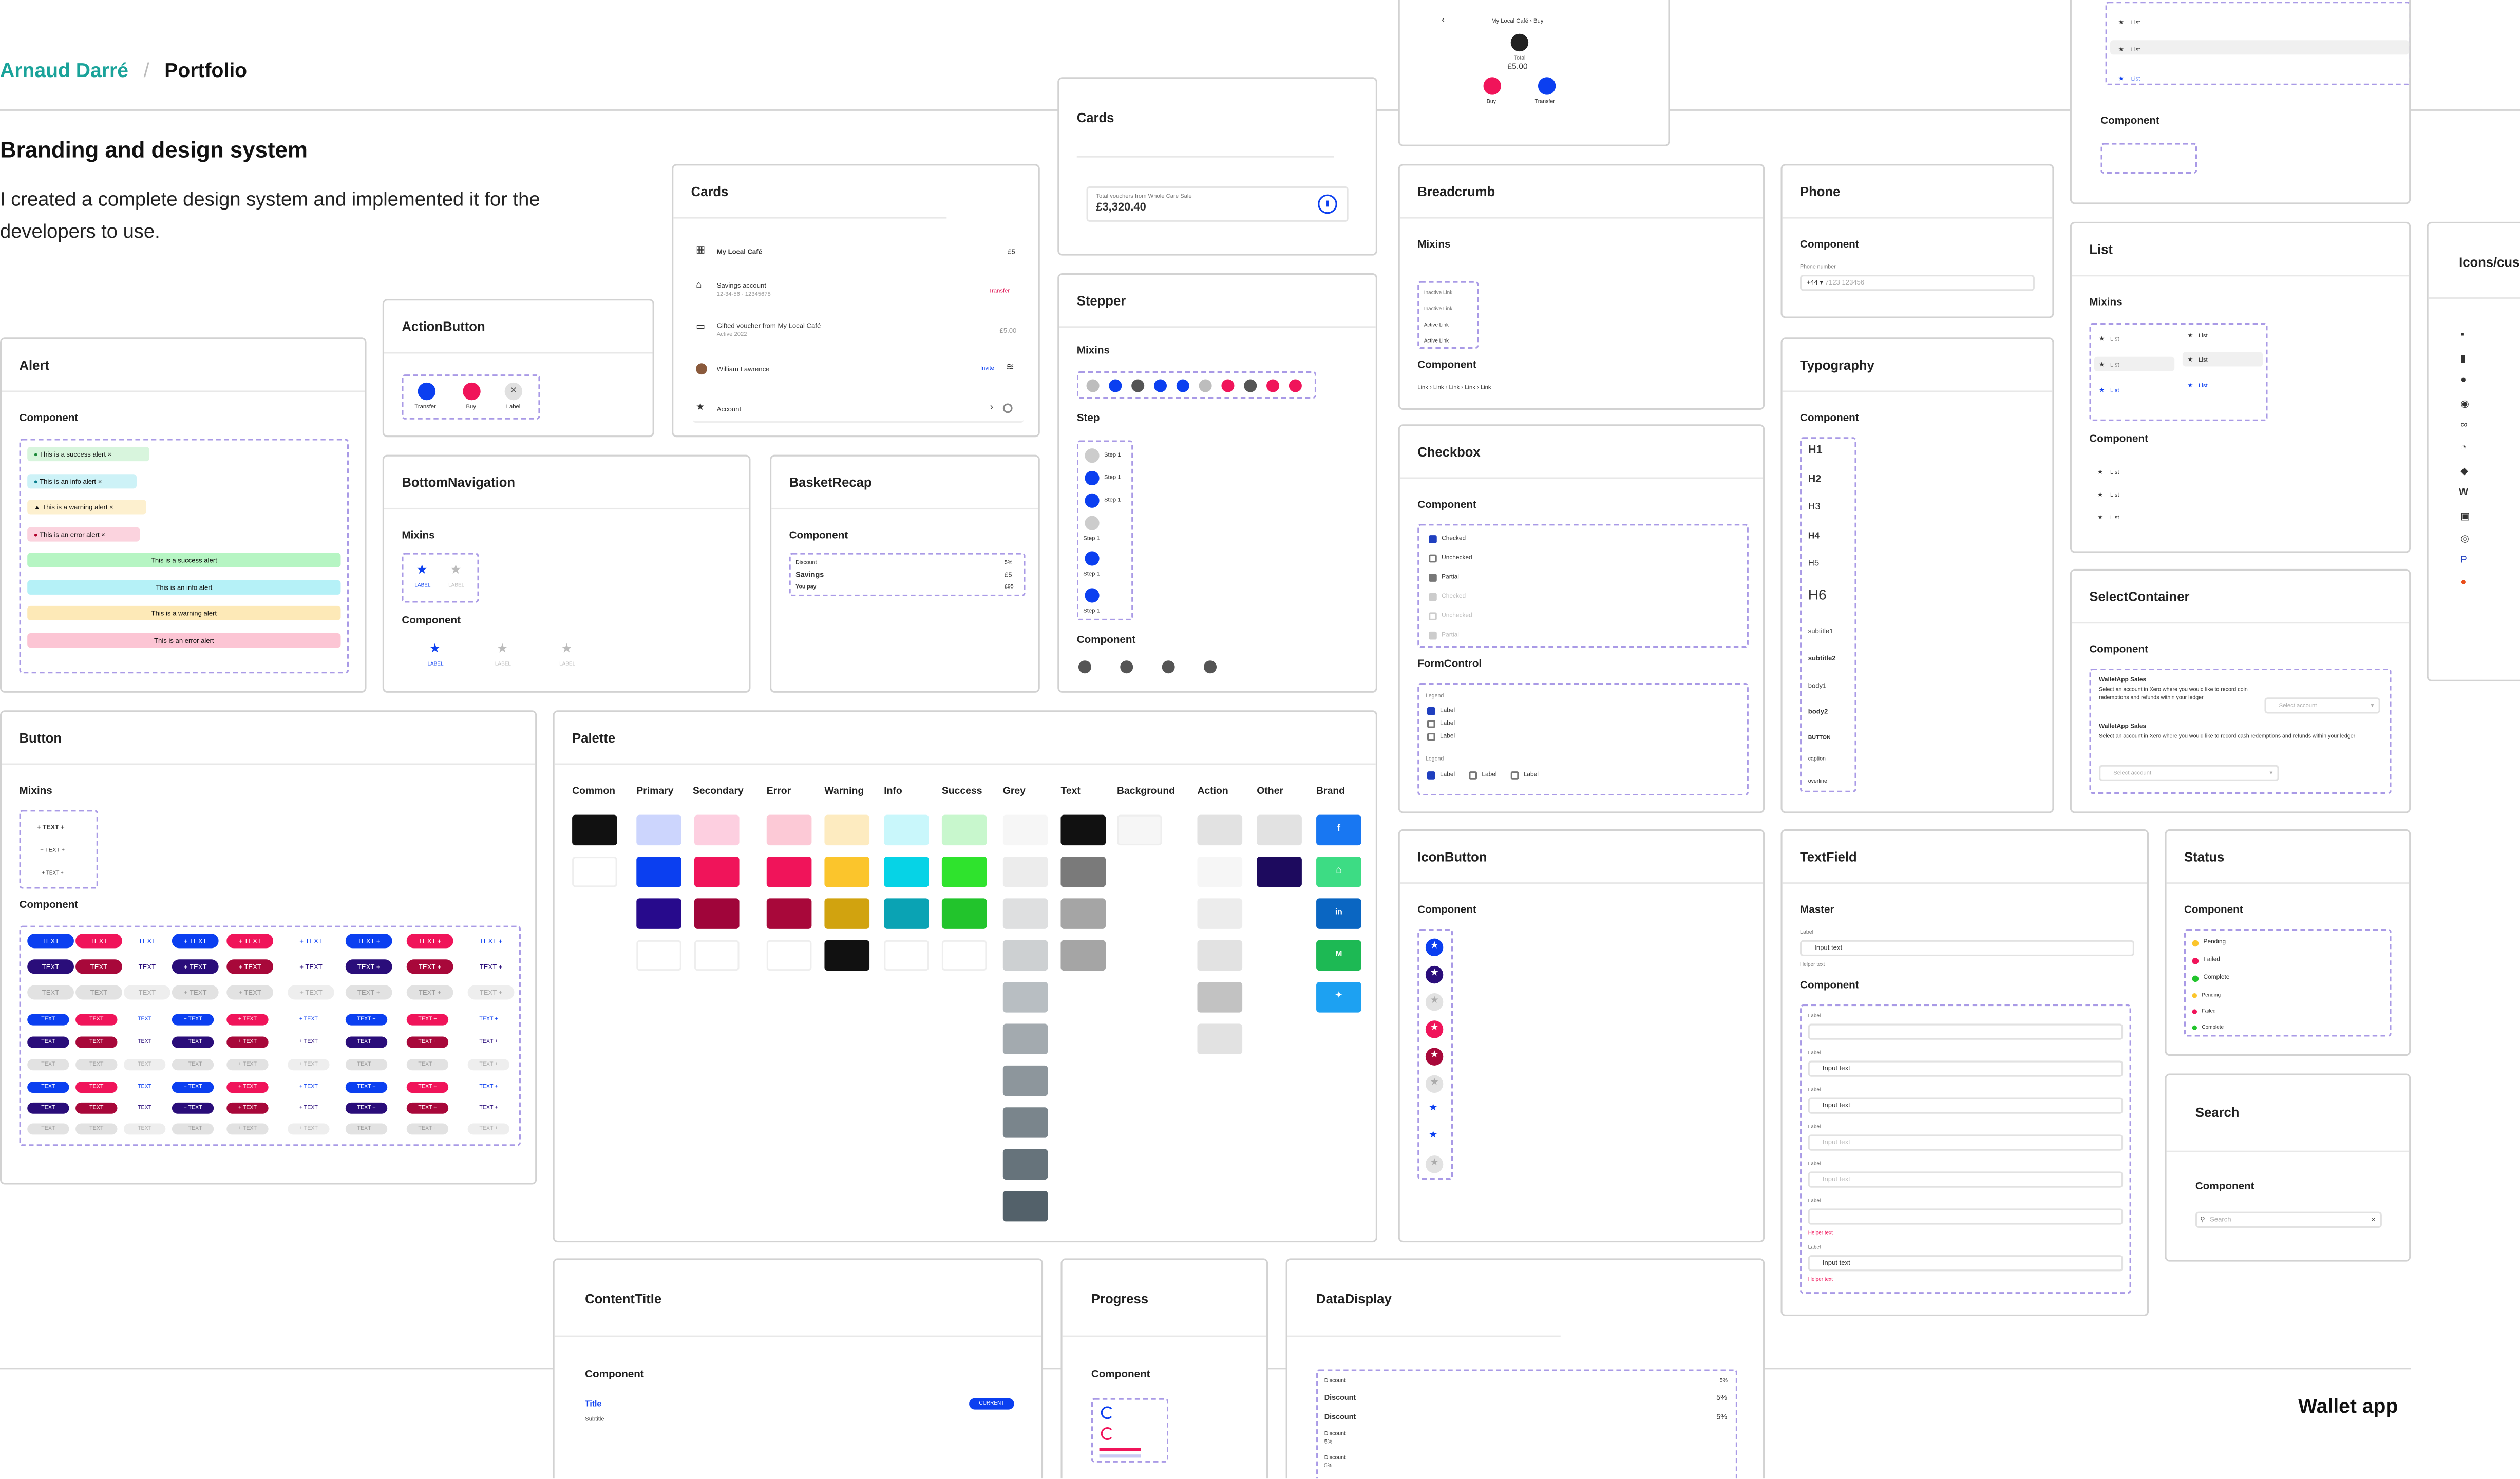 The image size is (2520, 1479). What do you see at coordinates (991, 408) in the screenshot?
I see `chevron-right-icon: ›` at bounding box center [991, 408].